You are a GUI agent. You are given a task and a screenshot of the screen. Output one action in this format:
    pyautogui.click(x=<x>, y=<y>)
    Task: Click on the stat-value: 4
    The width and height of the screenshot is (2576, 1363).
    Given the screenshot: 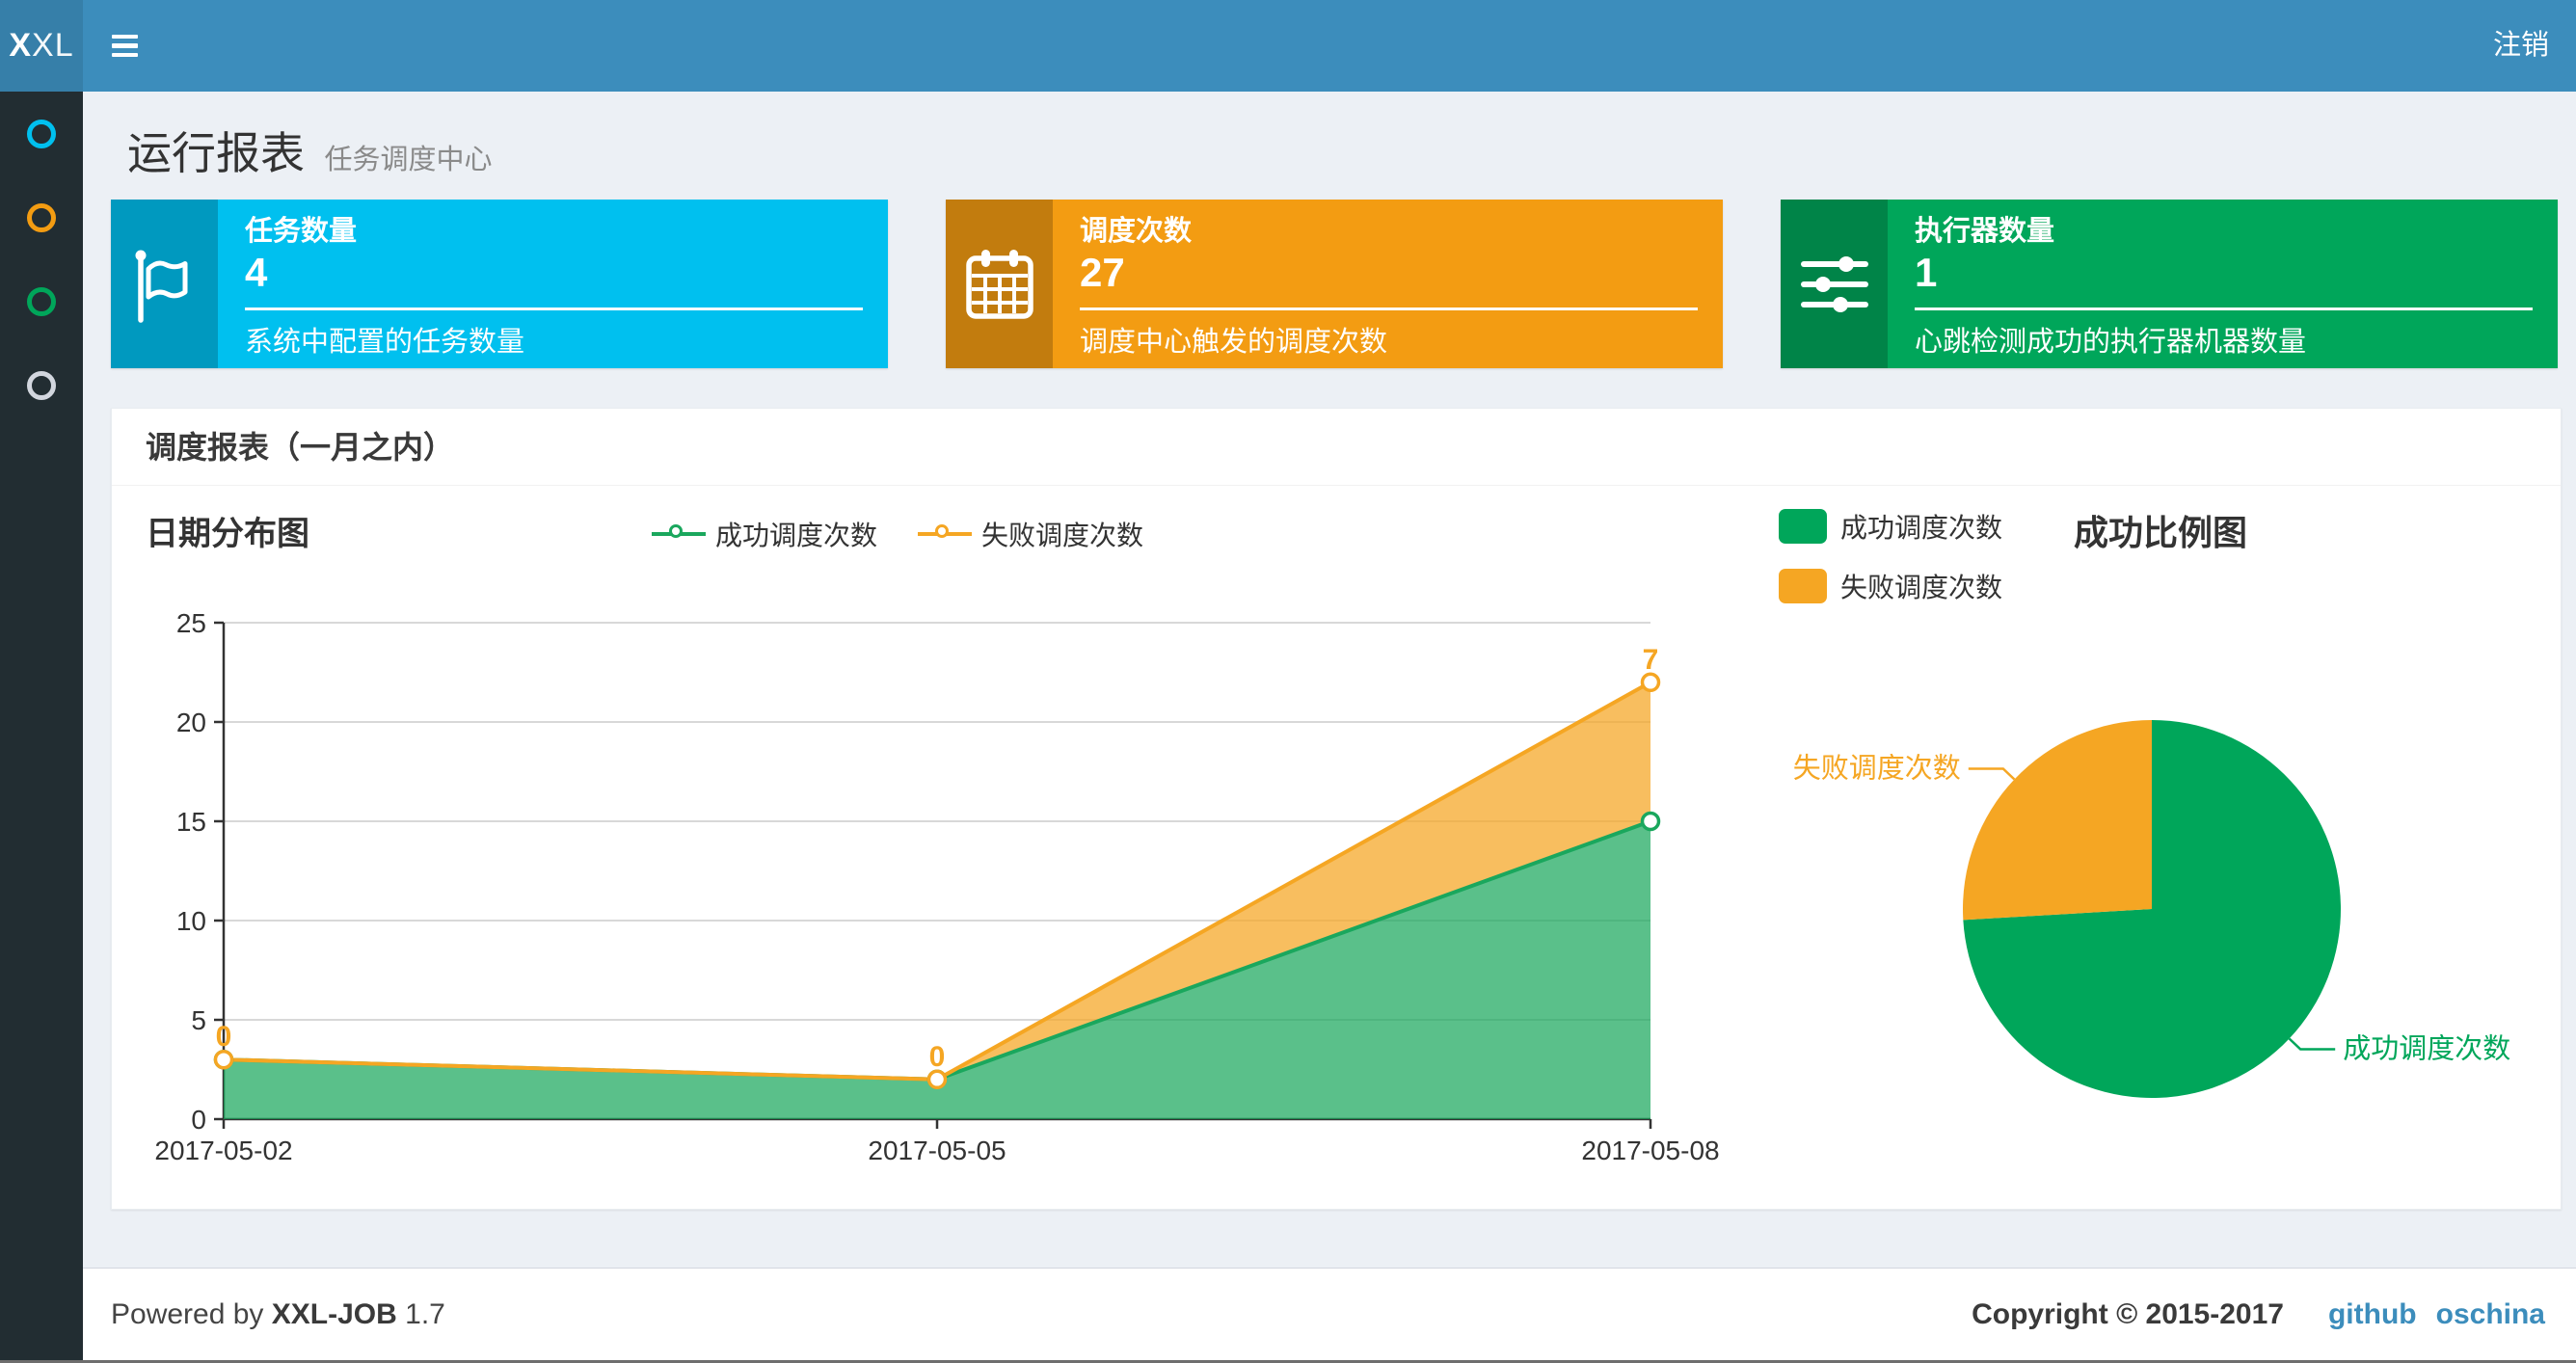 What is the action you would take?
    pyautogui.click(x=256, y=272)
    